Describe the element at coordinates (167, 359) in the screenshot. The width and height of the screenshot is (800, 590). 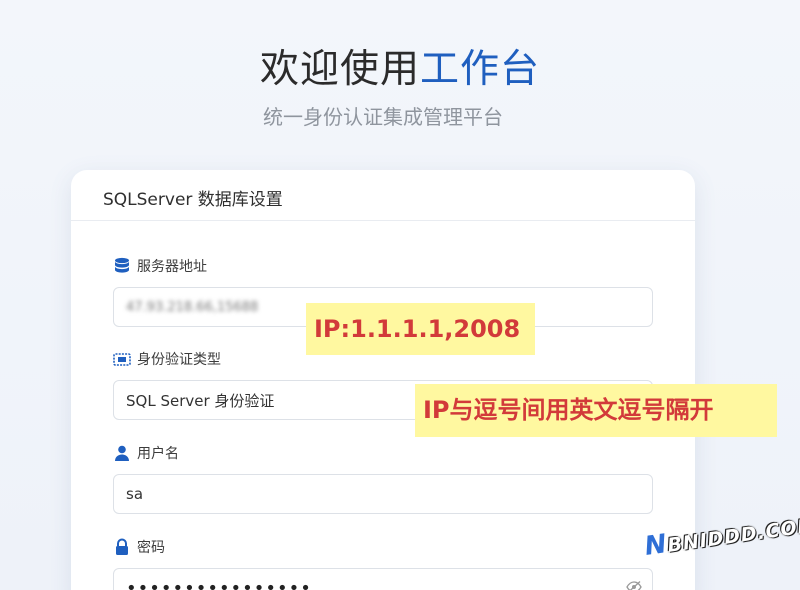
I see `auth-type-label: 身份验证类型` at that location.